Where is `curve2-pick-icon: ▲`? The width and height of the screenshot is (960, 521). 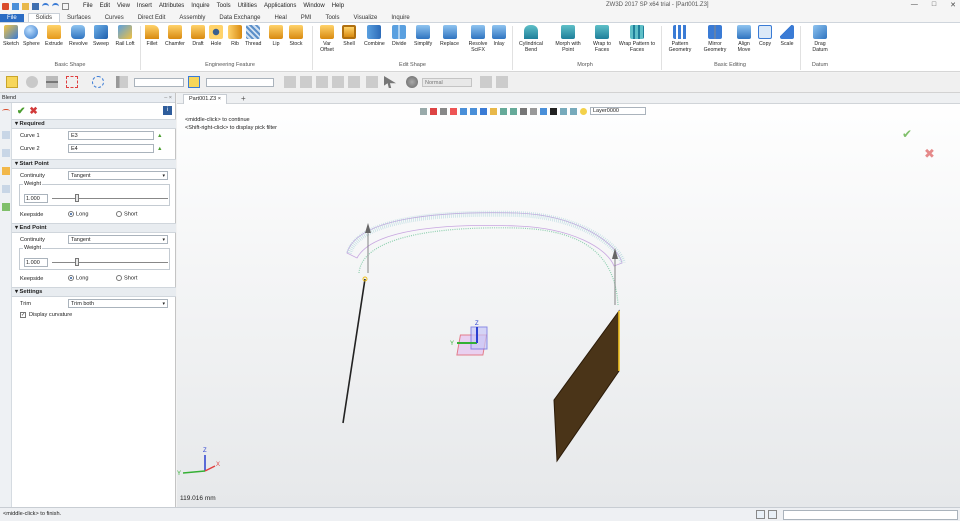
curve2-pick-icon: ▲ is located at coordinates (160, 149).